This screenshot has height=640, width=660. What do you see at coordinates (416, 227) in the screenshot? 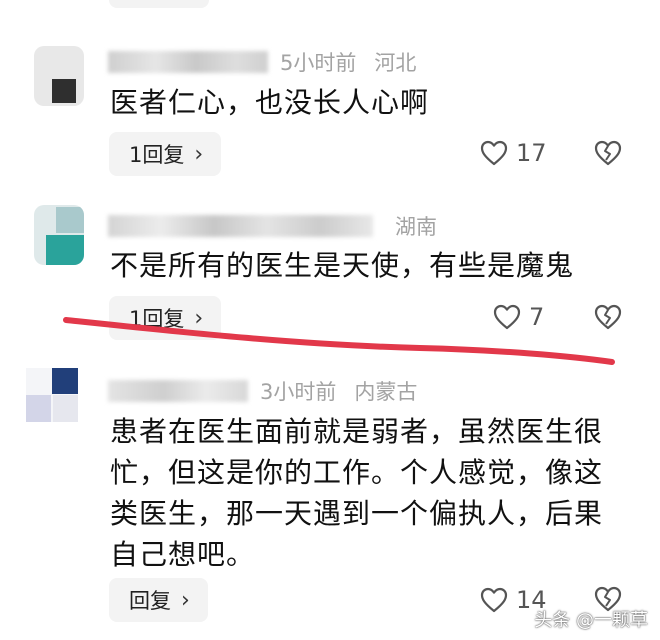
I see `comment-location: 湖南` at bounding box center [416, 227].